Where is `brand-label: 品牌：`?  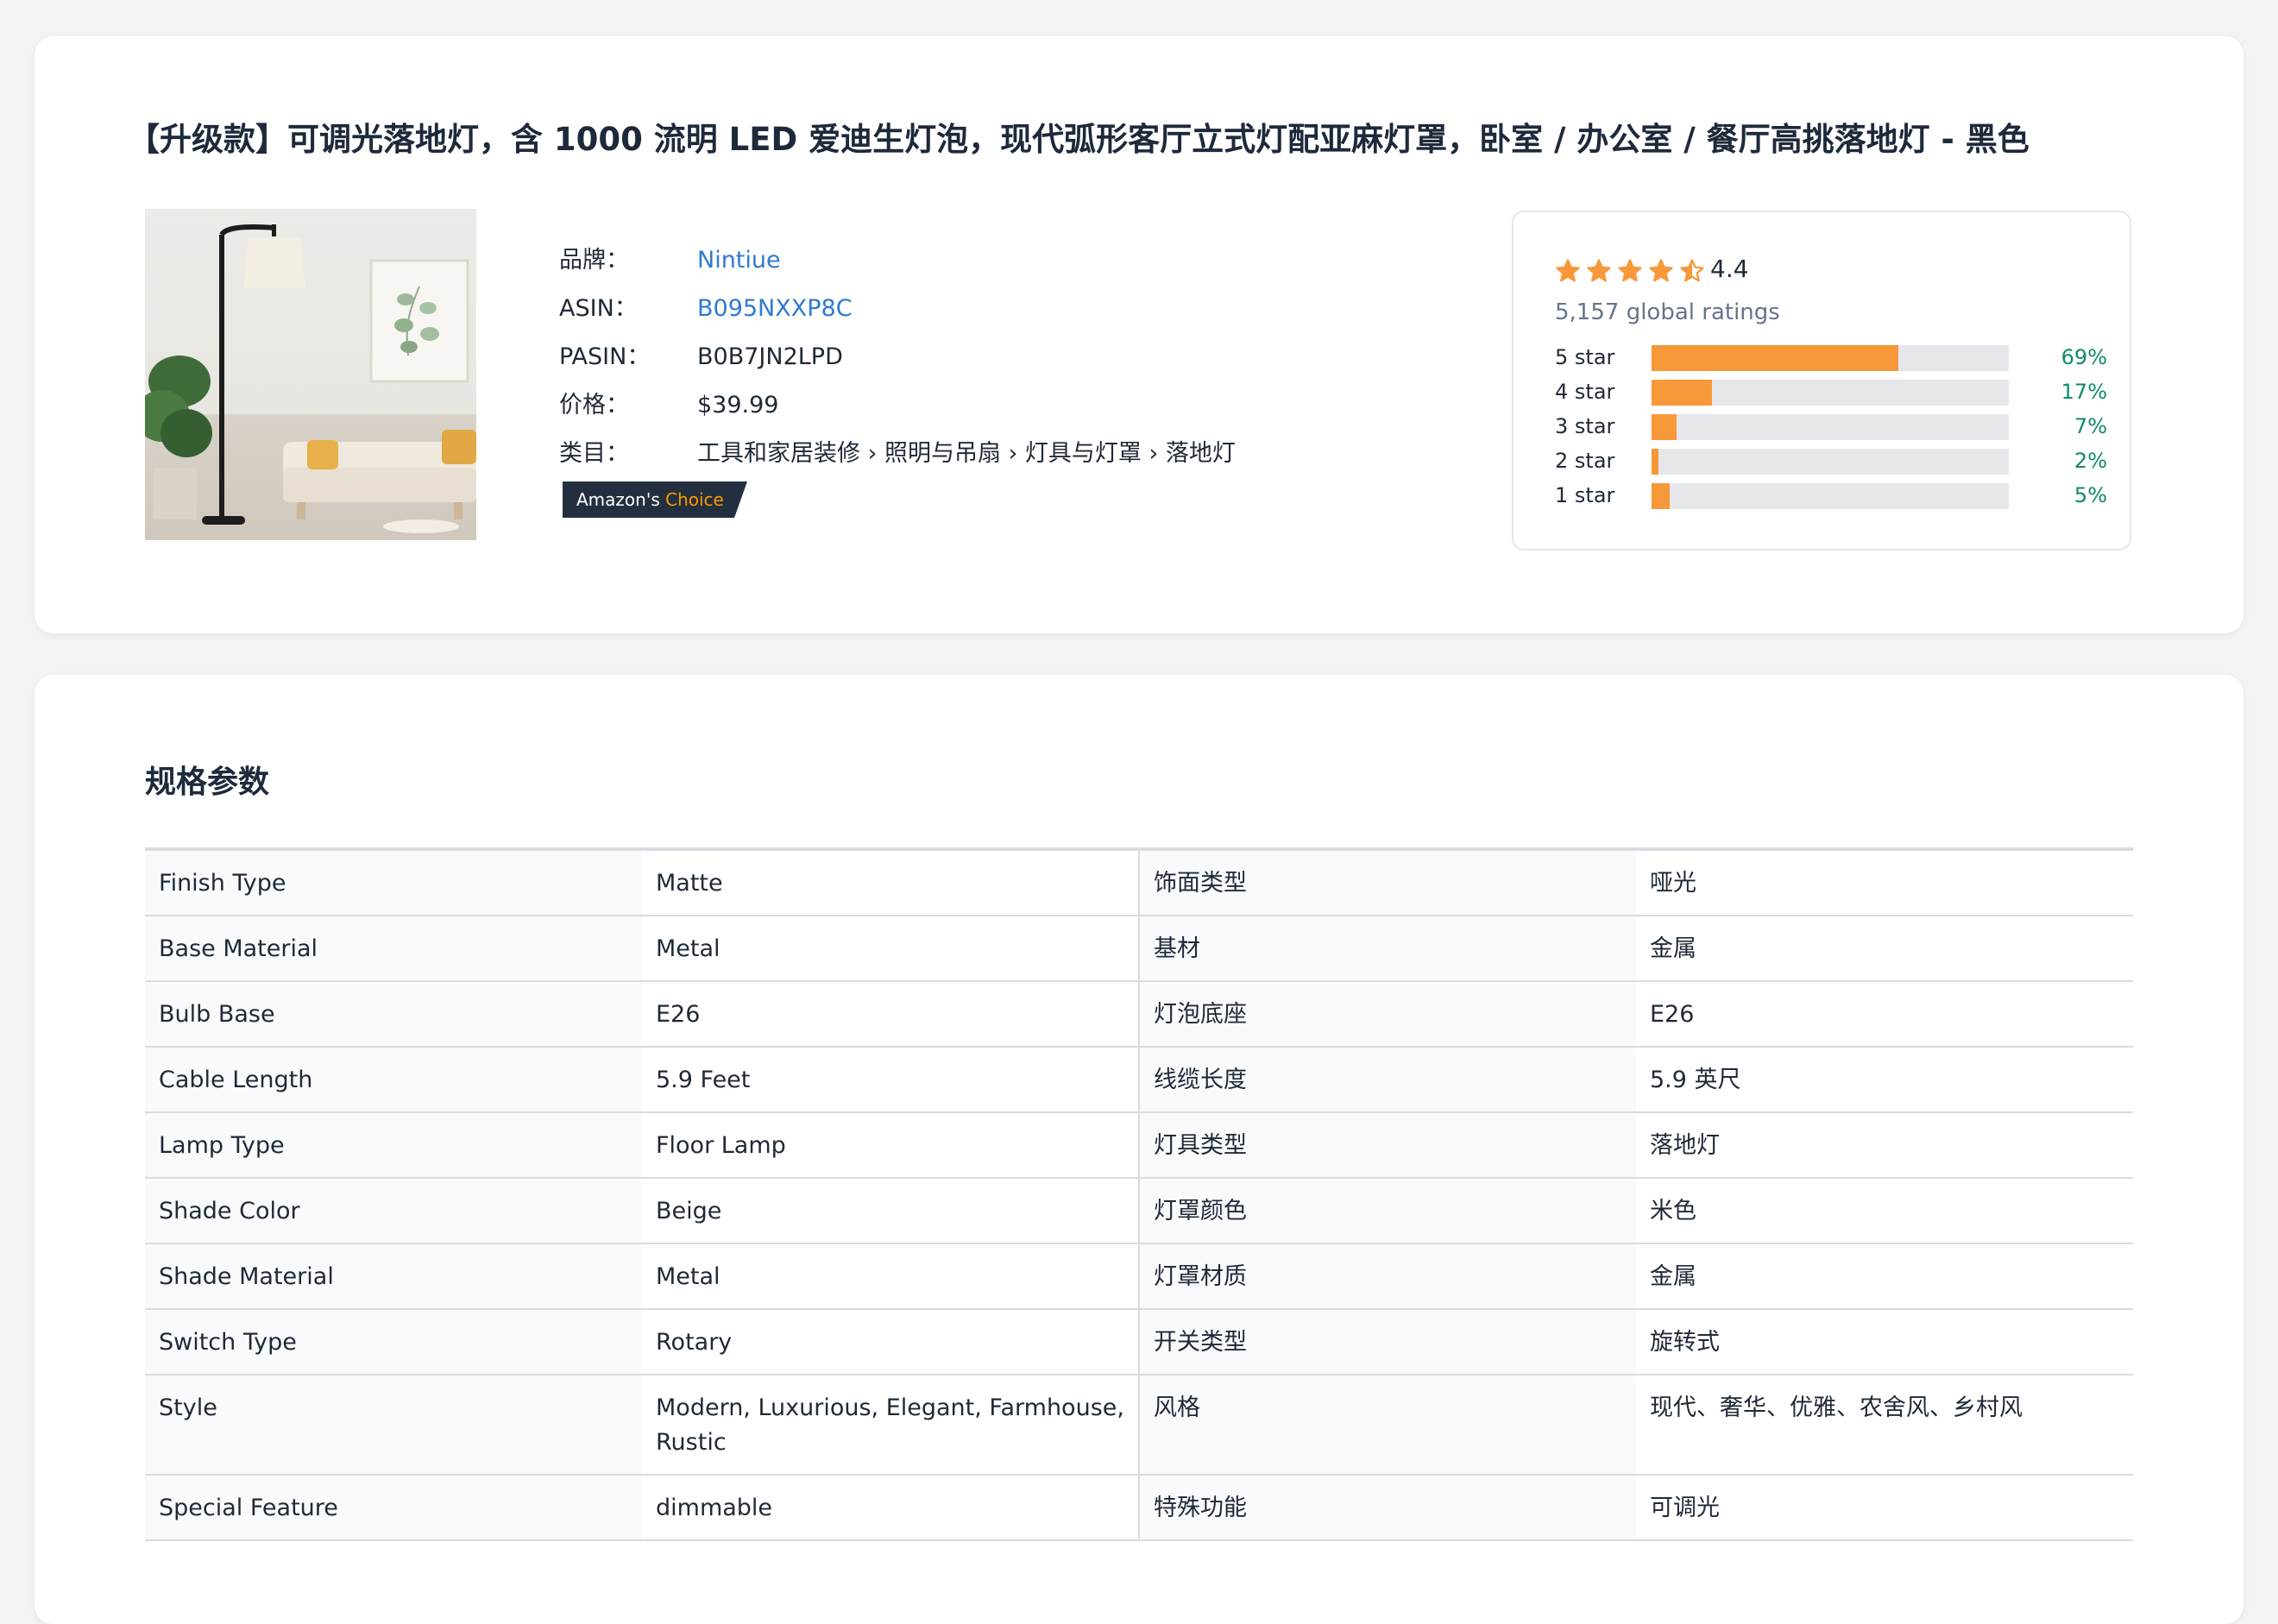 brand-label: 品牌： is located at coordinates (594, 261).